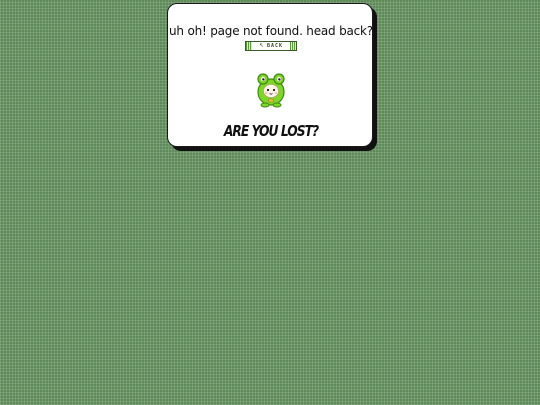 The image size is (540, 405). I want to click on are-you-lost-heading: ARE YOU LOST?, so click(271, 131).